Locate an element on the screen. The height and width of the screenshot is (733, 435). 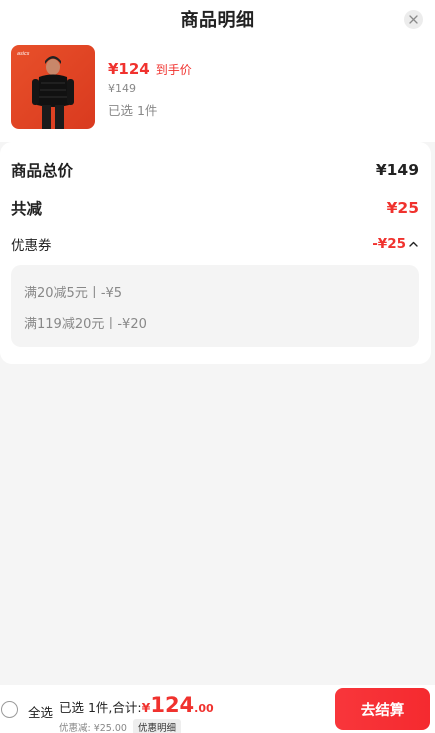
final-price-line: ¥124 到手价 is located at coordinates (150, 69).